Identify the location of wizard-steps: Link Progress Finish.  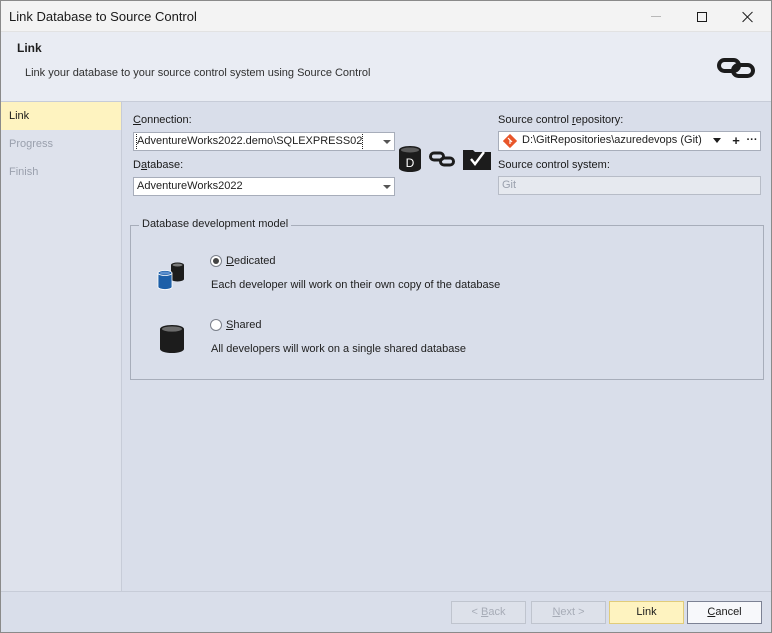
(61, 346).